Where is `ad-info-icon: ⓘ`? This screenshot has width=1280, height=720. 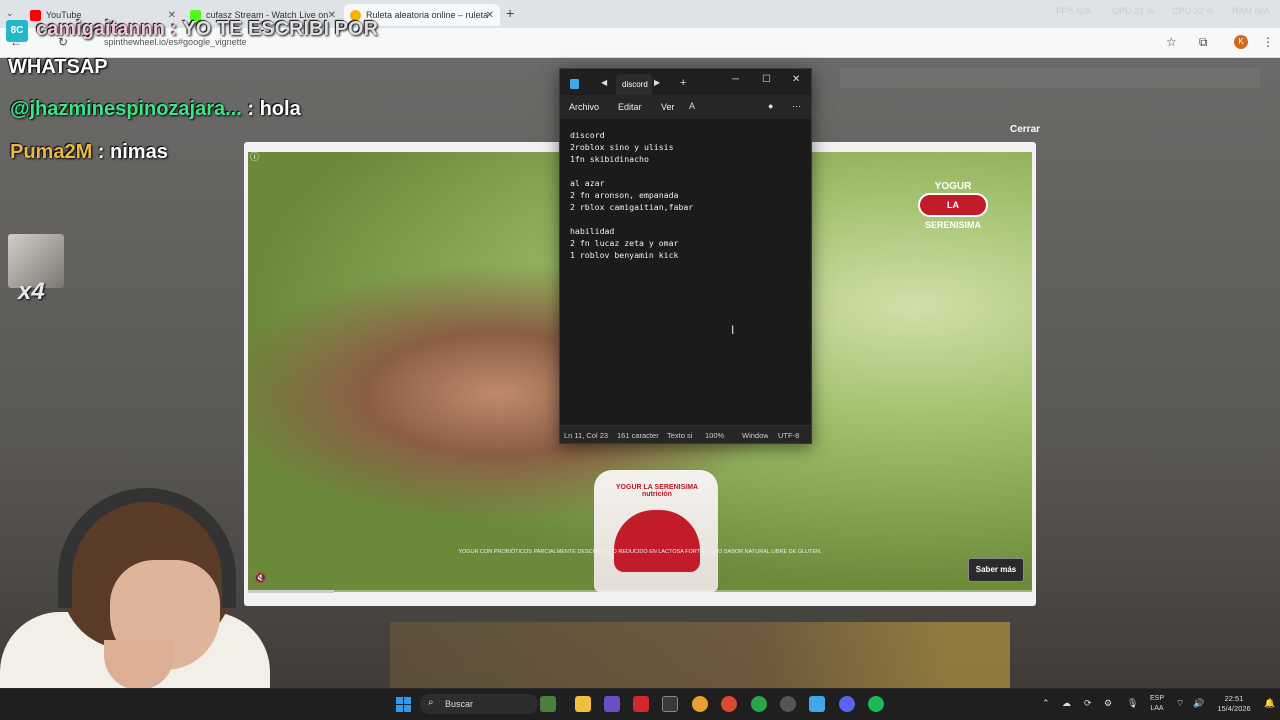 ad-info-icon: ⓘ is located at coordinates (254, 156).